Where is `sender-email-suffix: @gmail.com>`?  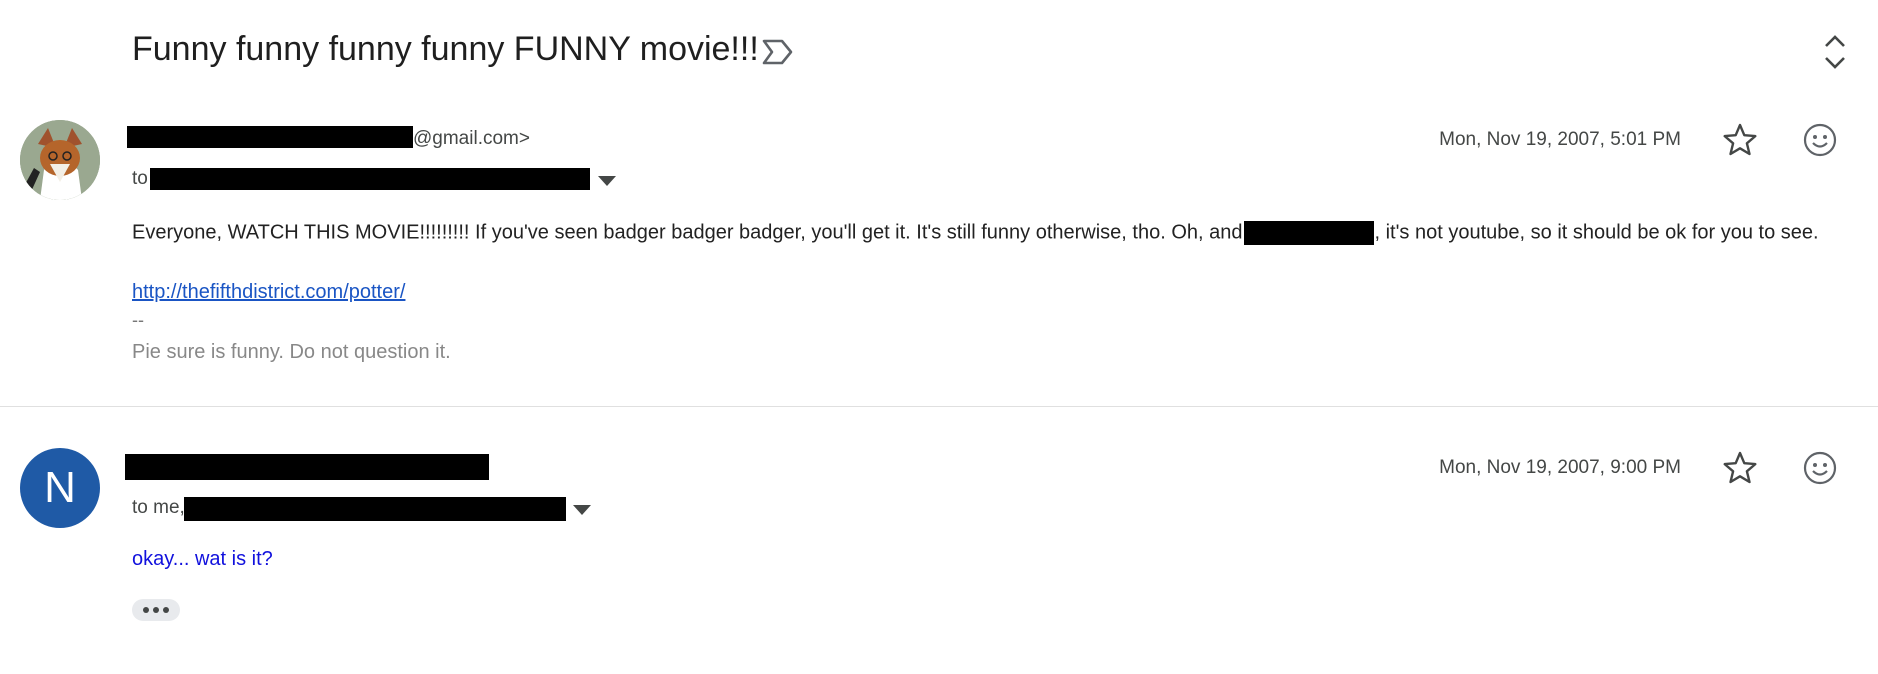
sender-email-suffix: @gmail.com> is located at coordinates (471, 138).